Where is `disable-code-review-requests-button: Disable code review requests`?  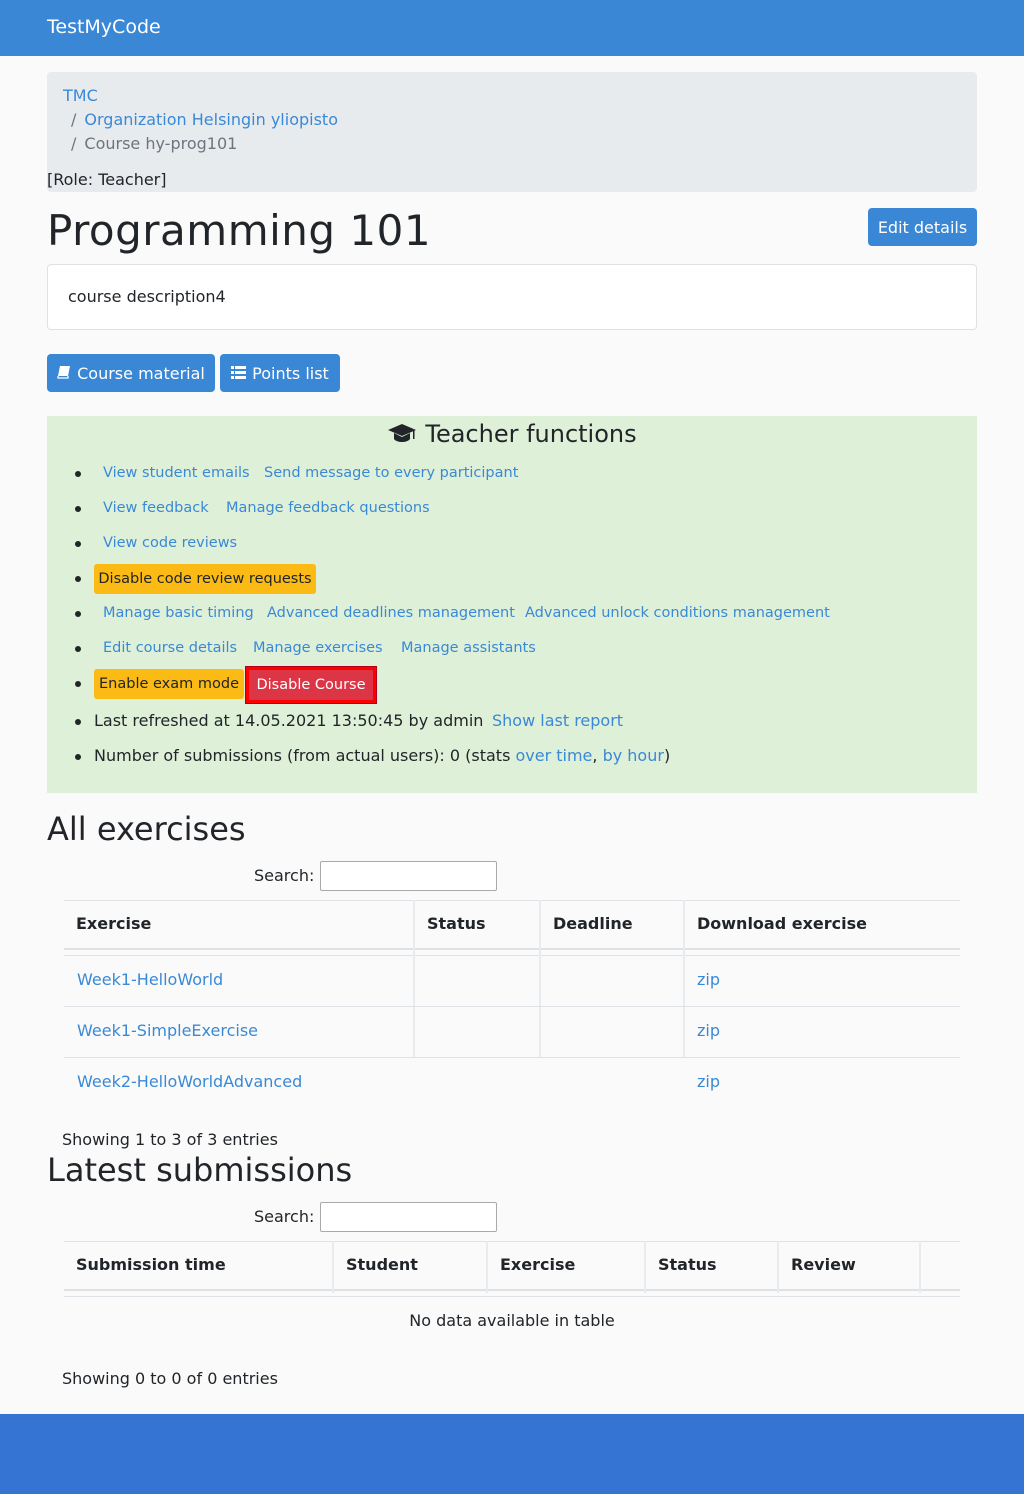 disable-code-review-requests-button: Disable code review requests is located at coordinates (205, 579).